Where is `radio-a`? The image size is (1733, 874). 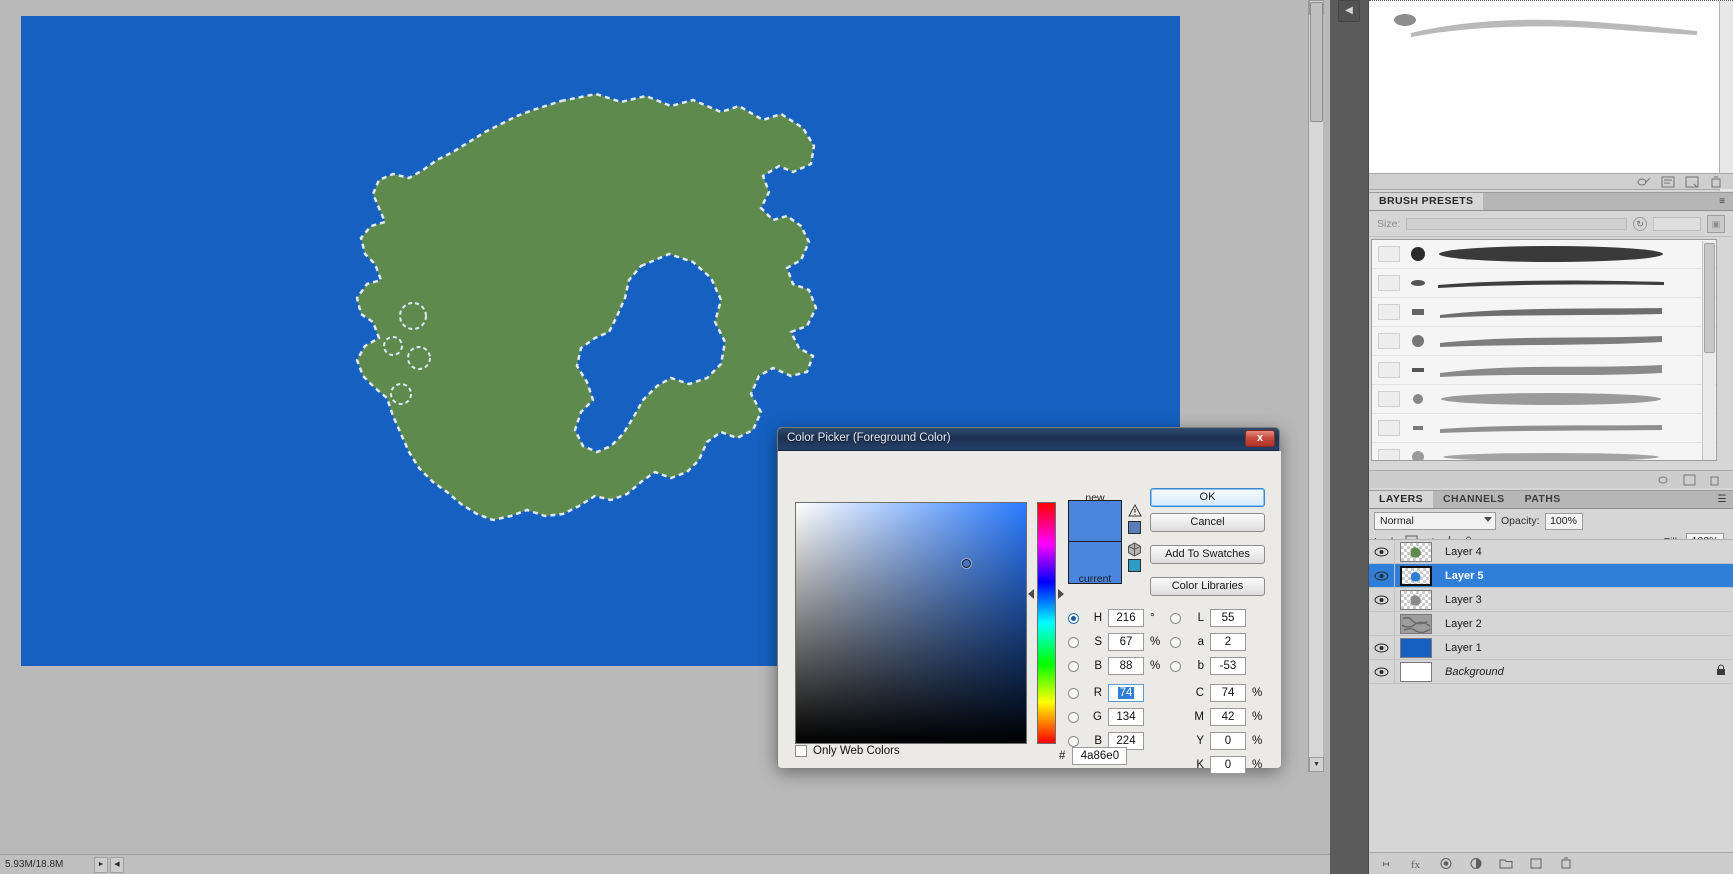
radio-a is located at coordinates (1175, 642).